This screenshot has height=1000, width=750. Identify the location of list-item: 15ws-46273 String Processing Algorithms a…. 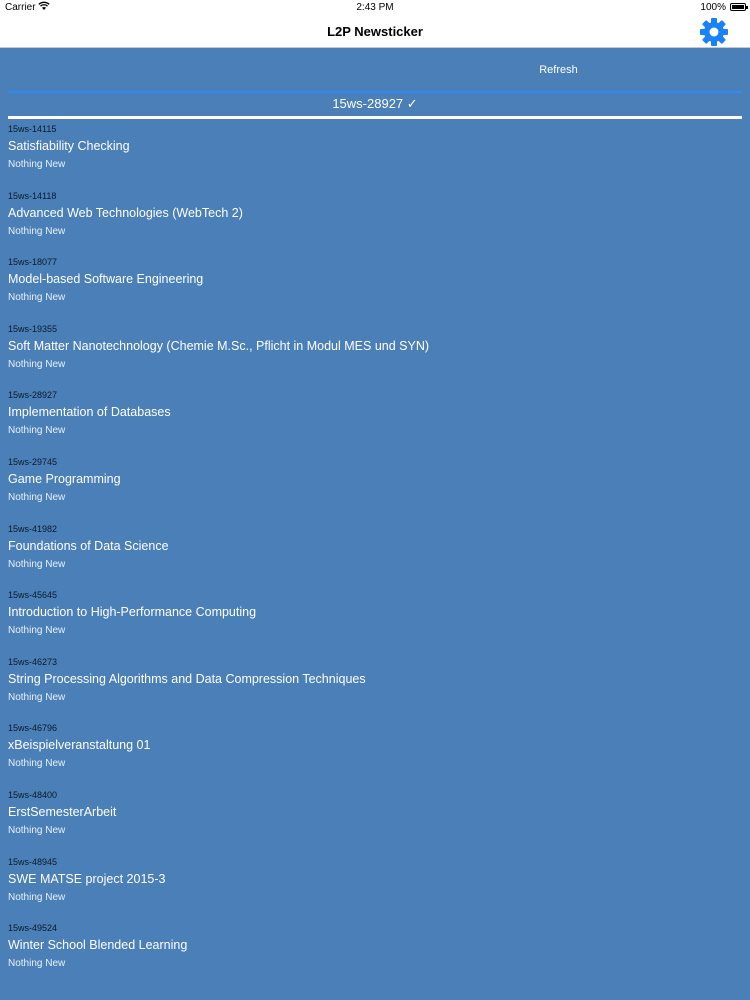
(375, 688).